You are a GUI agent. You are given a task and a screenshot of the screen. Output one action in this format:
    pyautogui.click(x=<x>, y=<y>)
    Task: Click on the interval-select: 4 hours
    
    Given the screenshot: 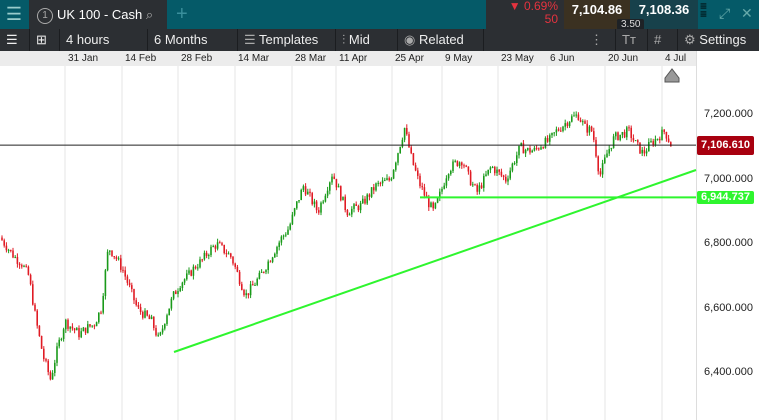 What is the action you would take?
    pyautogui.click(x=104, y=40)
    